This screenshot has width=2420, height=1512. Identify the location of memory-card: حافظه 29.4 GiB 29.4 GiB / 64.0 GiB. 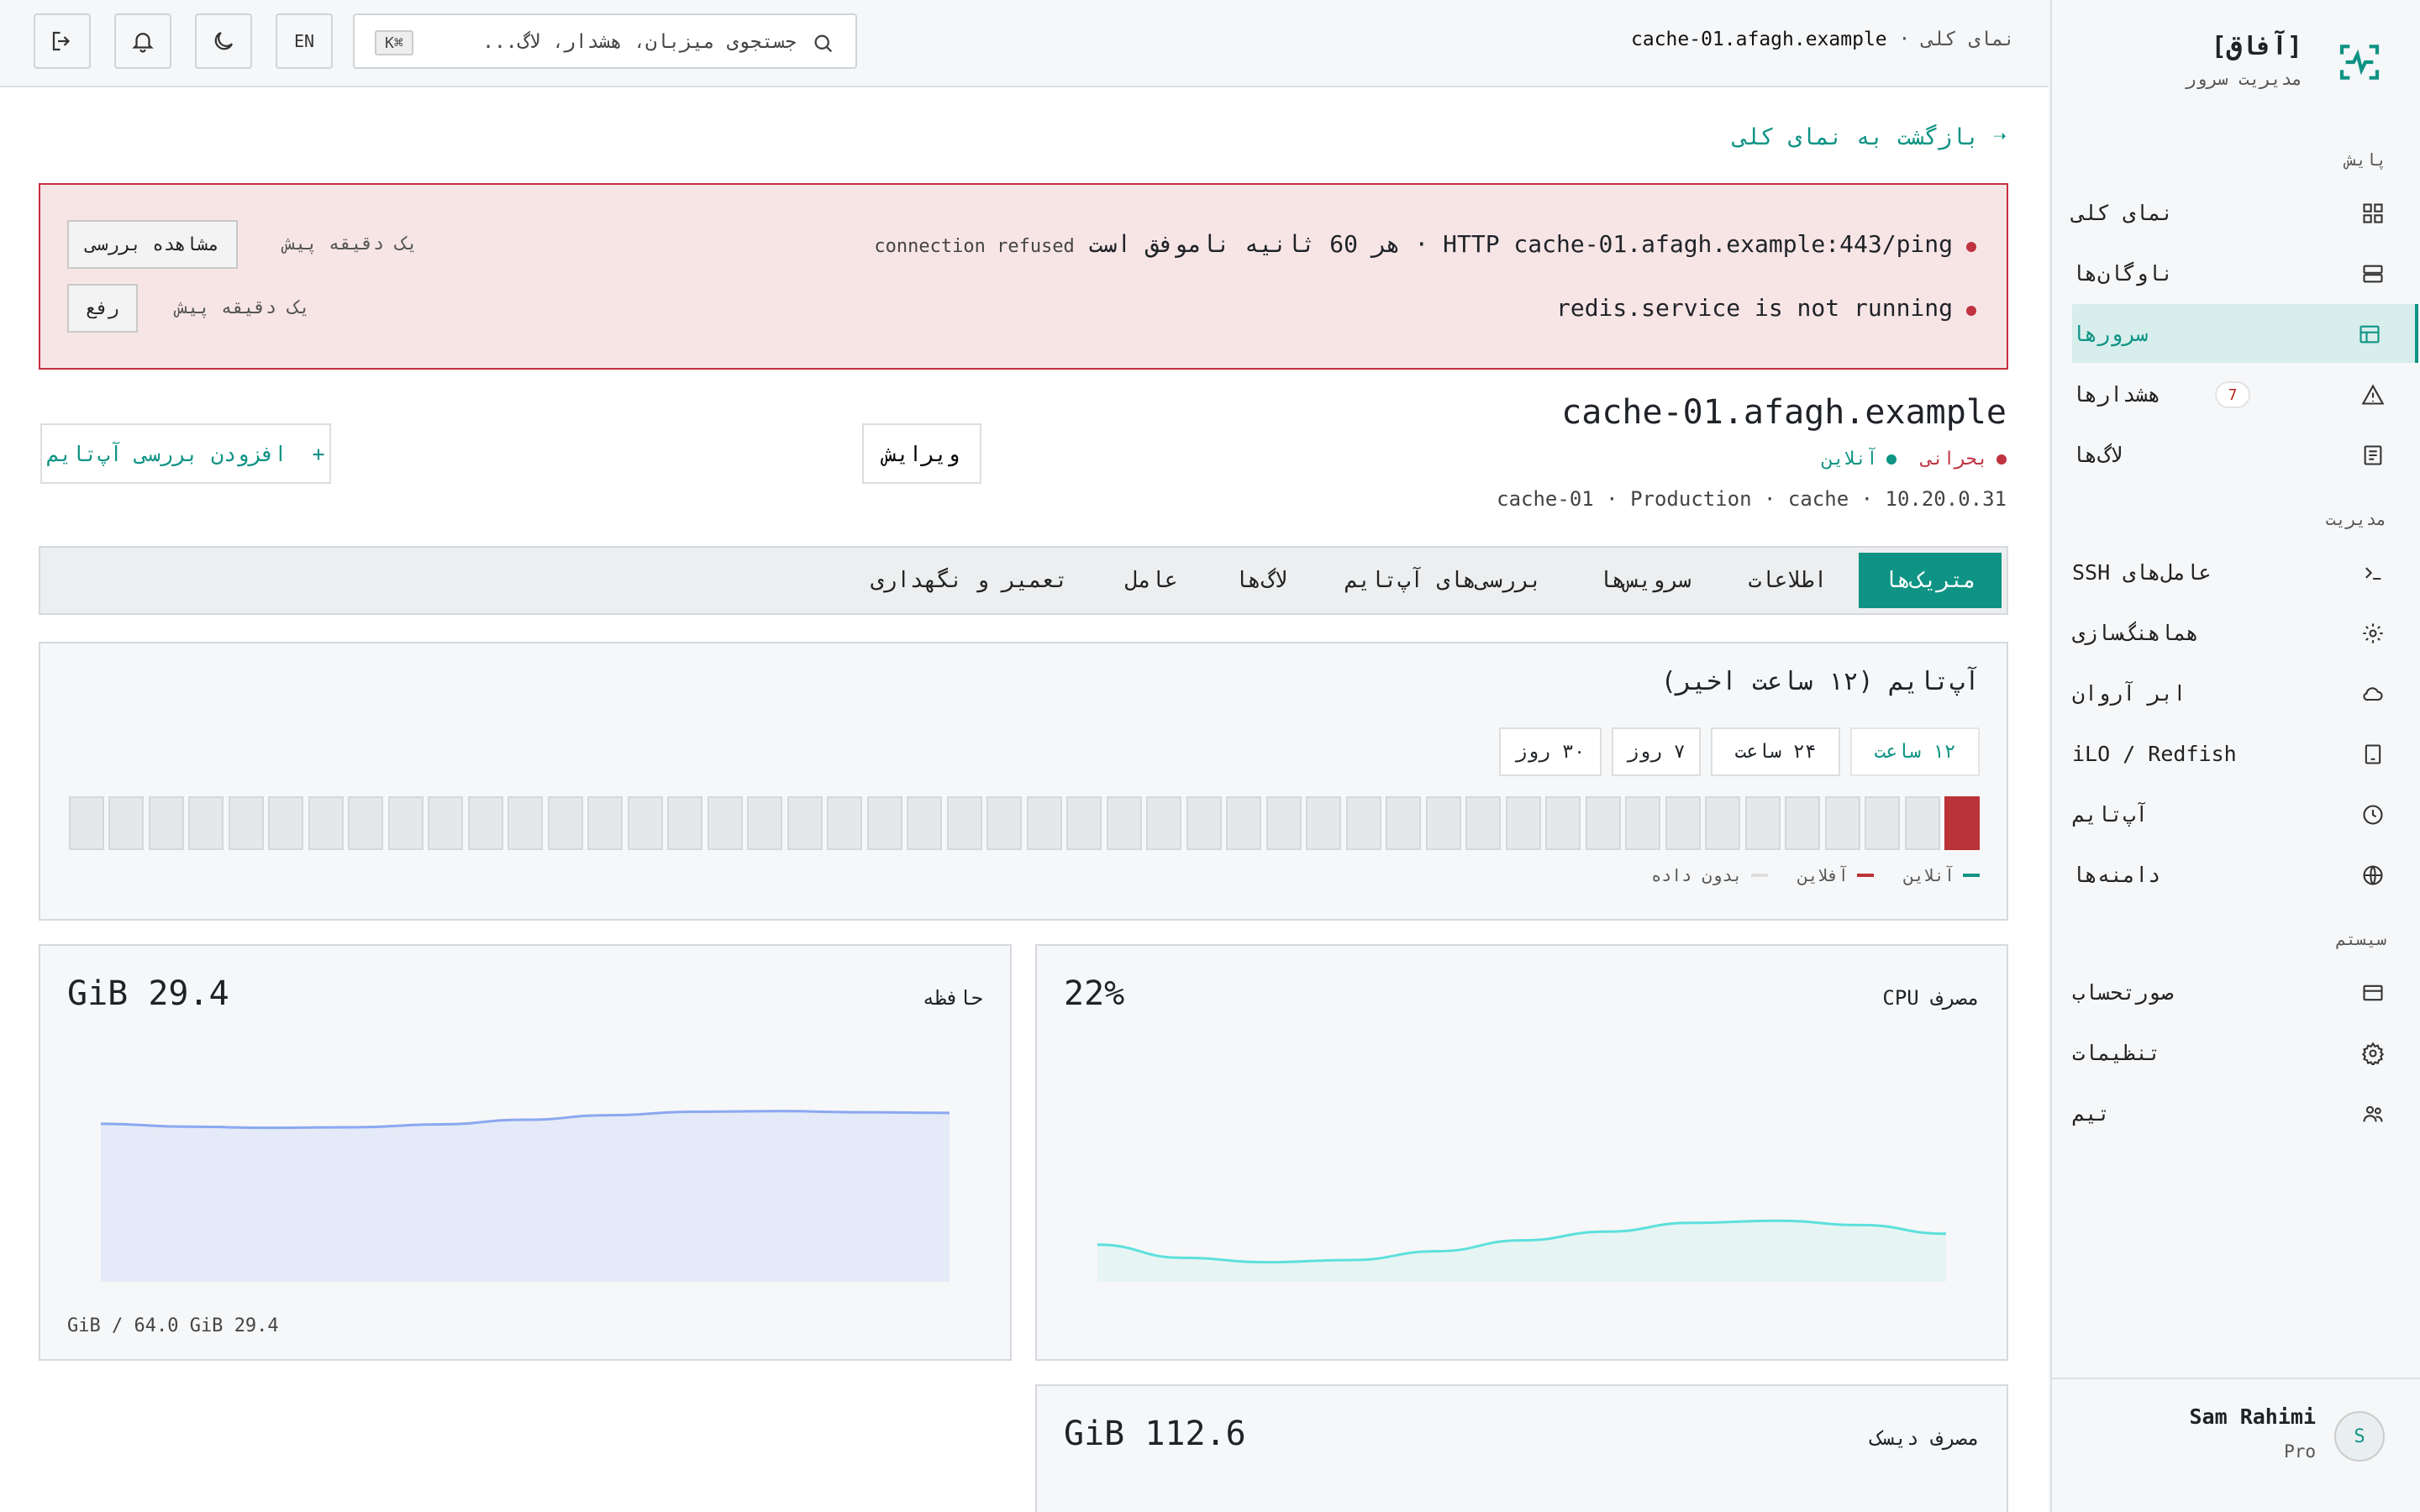
(525, 1152).